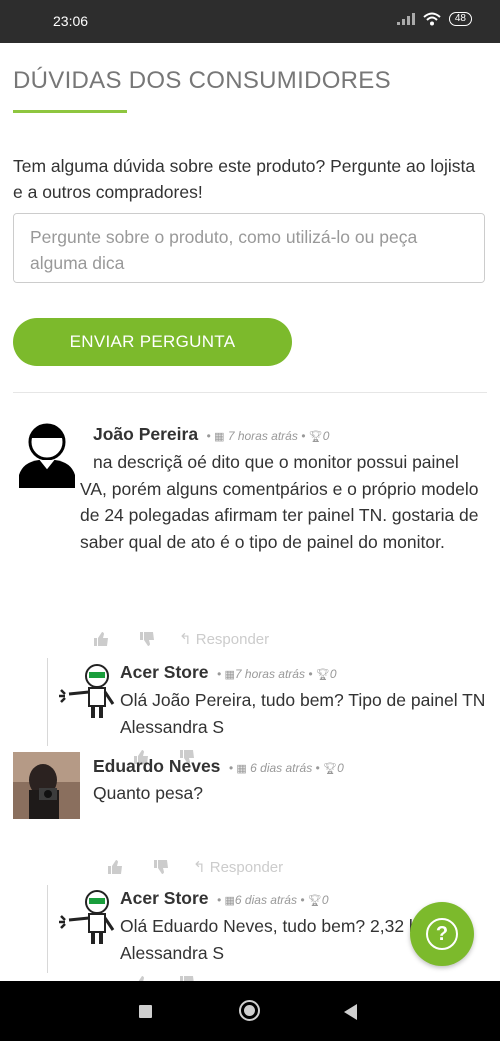 The width and height of the screenshot is (500, 1041). I want to click on help-button: ?, so click(442, 934).